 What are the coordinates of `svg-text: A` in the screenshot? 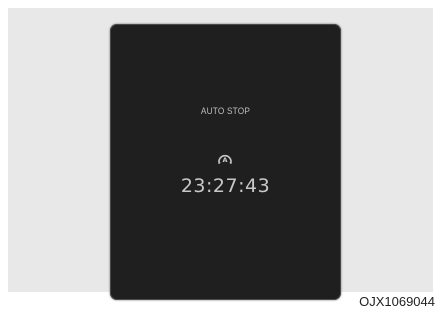 It's located at (224, 160).